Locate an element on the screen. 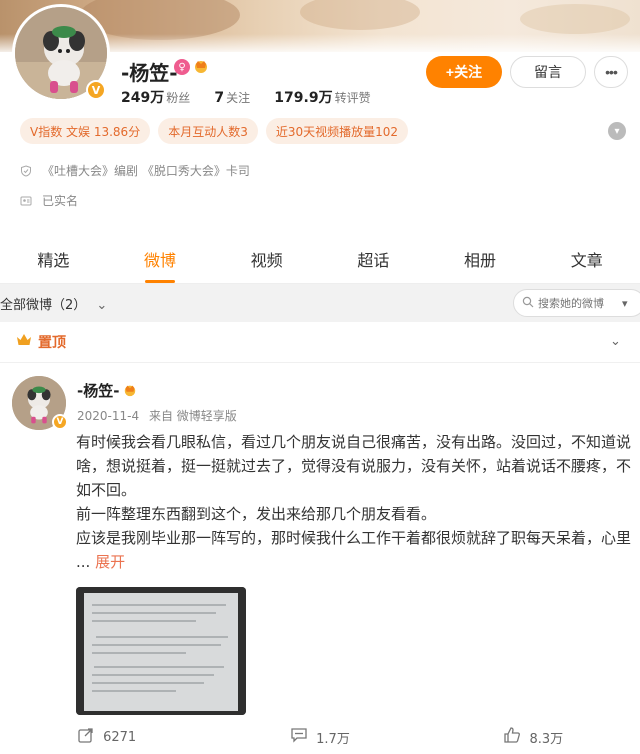 Image resolution: width=640 pixels, height=754 pixels. post-source: 来自 微博轻享版 is located at coordinates (192, 416).